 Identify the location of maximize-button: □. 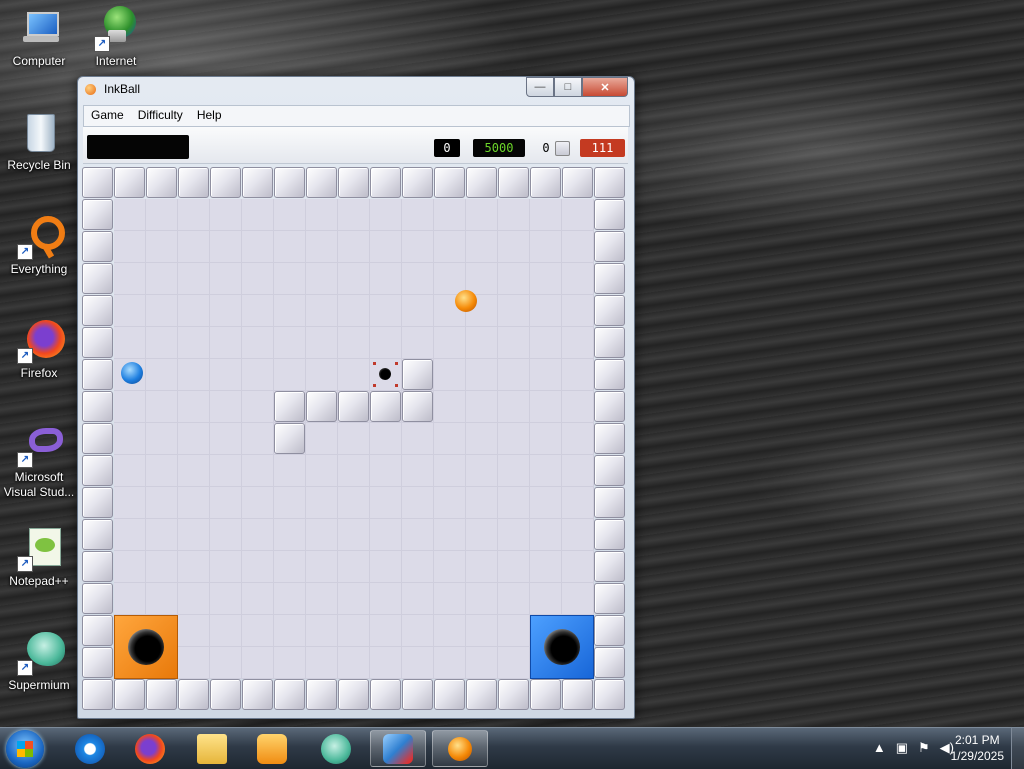
(568, 87).